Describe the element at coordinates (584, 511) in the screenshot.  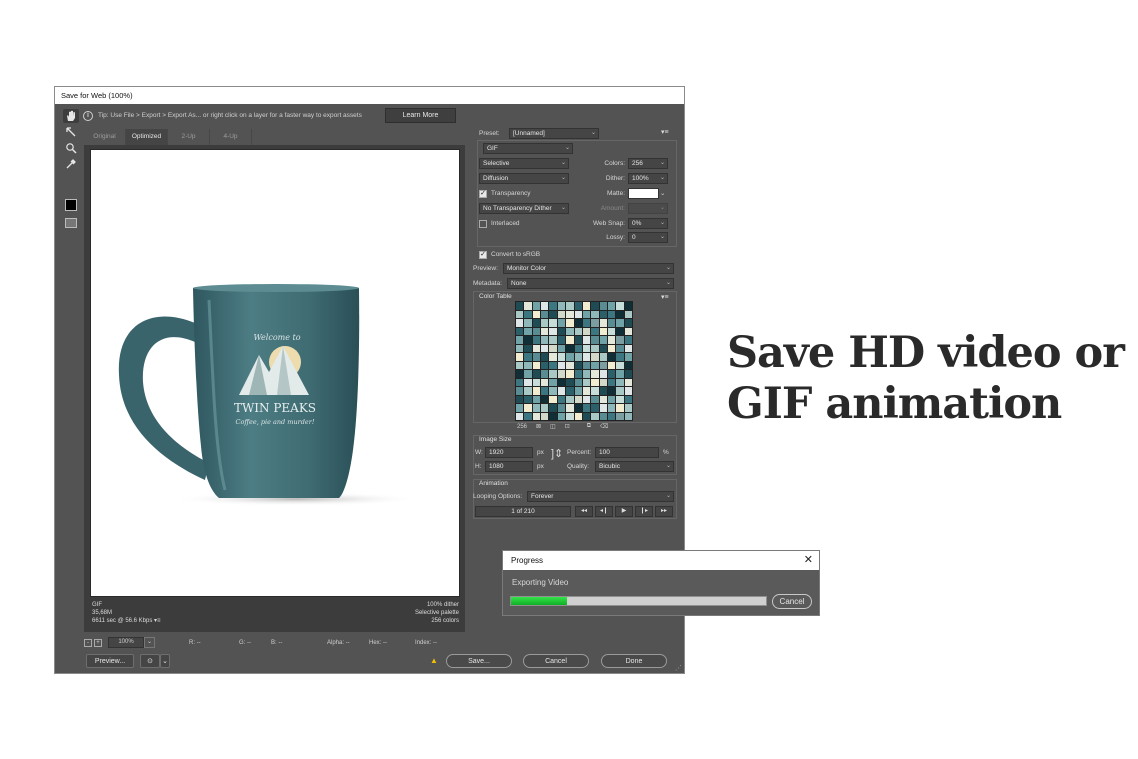
I see `first-frame-button: ◂◂` at that location.